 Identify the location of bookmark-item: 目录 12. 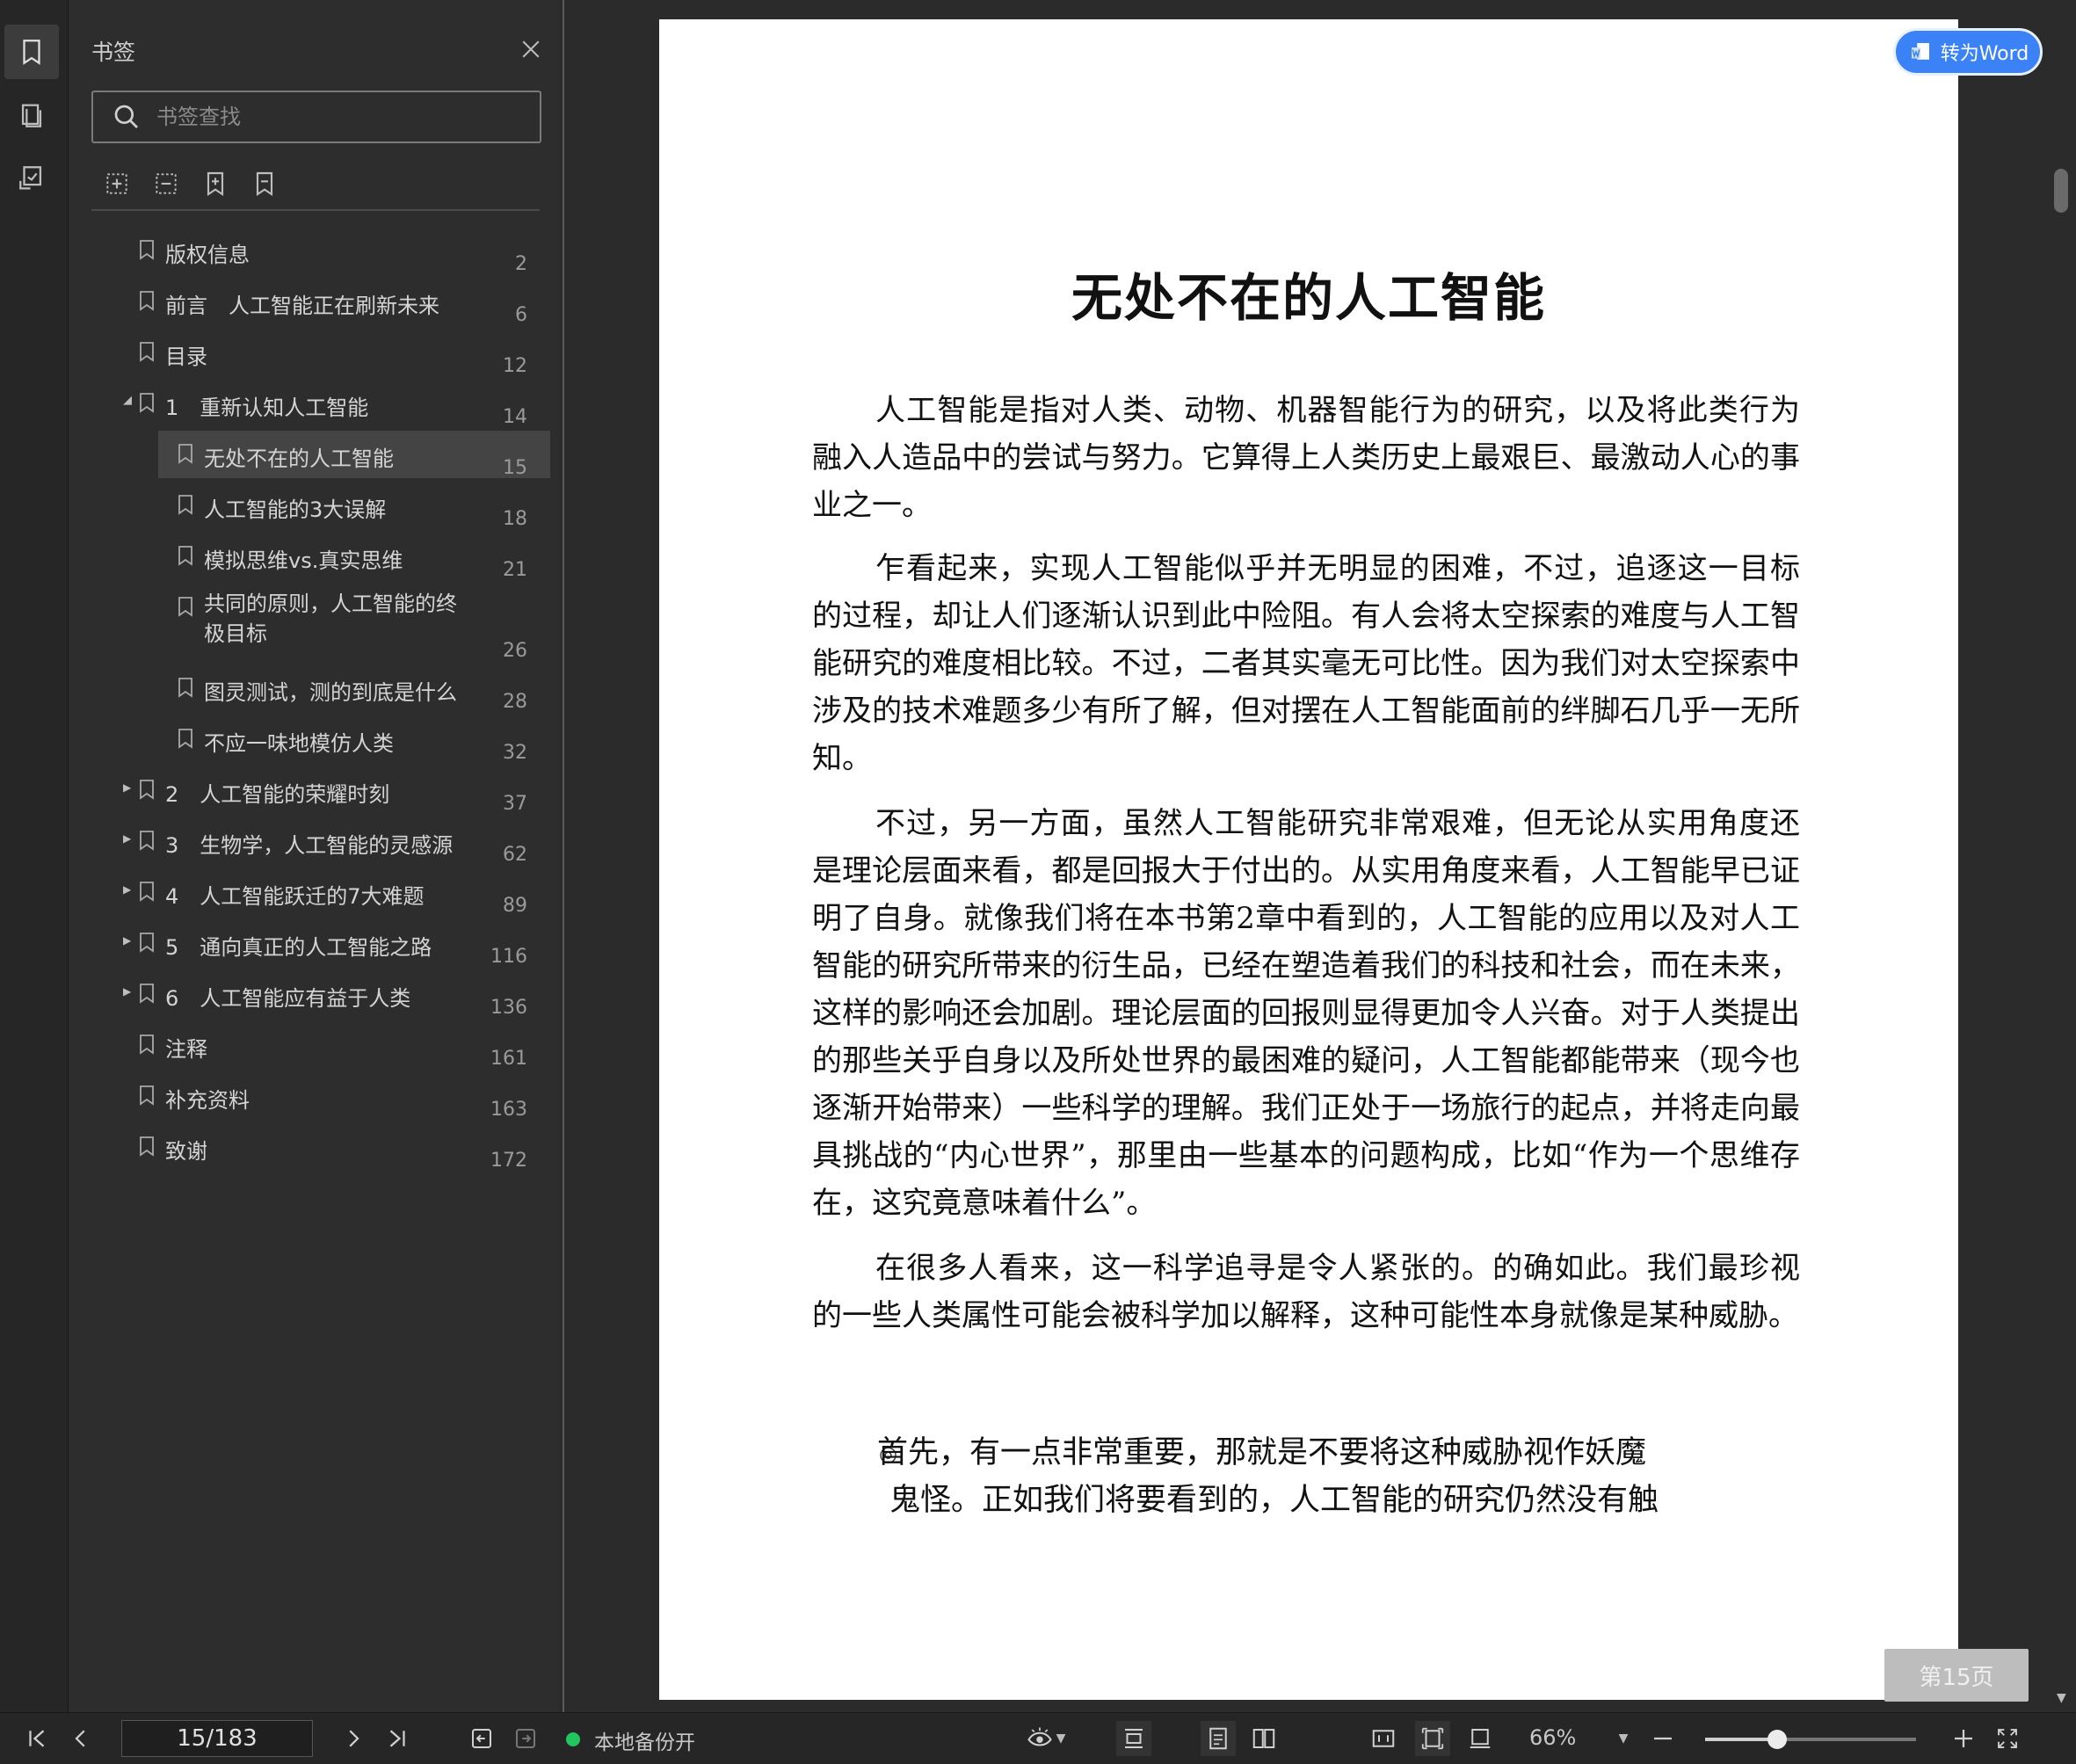
(316, 353).